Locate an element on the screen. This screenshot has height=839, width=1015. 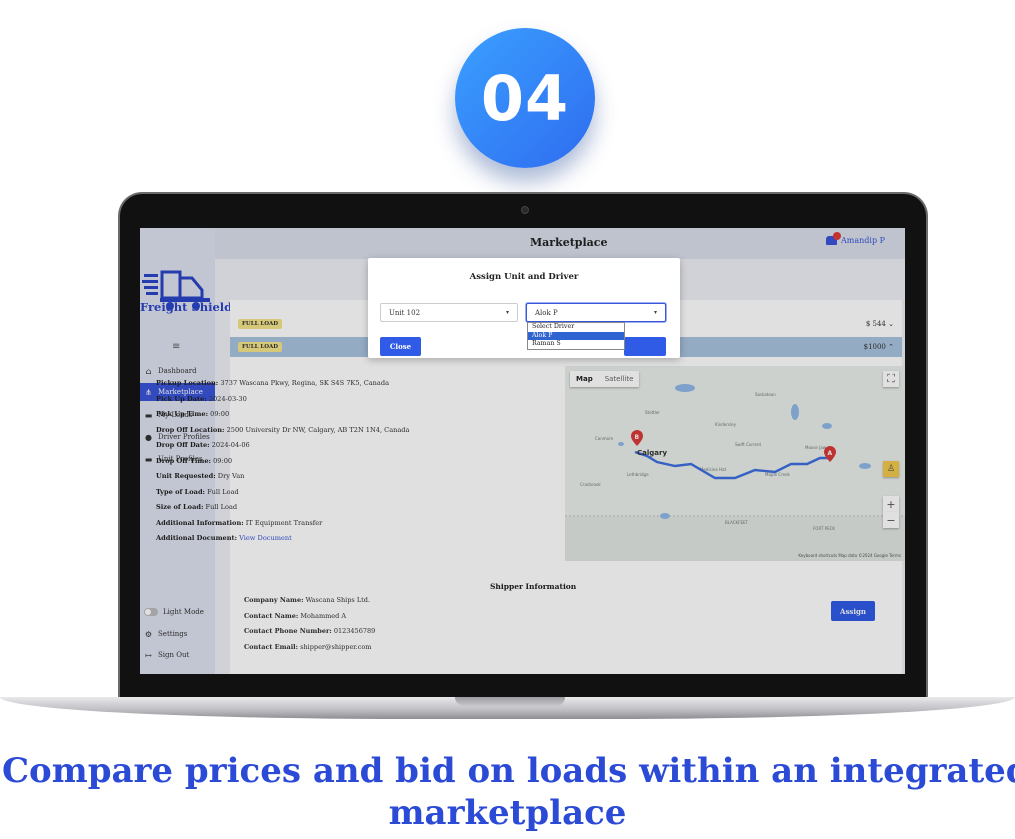
step-badge: 04 is located at coordinates (525, 98).